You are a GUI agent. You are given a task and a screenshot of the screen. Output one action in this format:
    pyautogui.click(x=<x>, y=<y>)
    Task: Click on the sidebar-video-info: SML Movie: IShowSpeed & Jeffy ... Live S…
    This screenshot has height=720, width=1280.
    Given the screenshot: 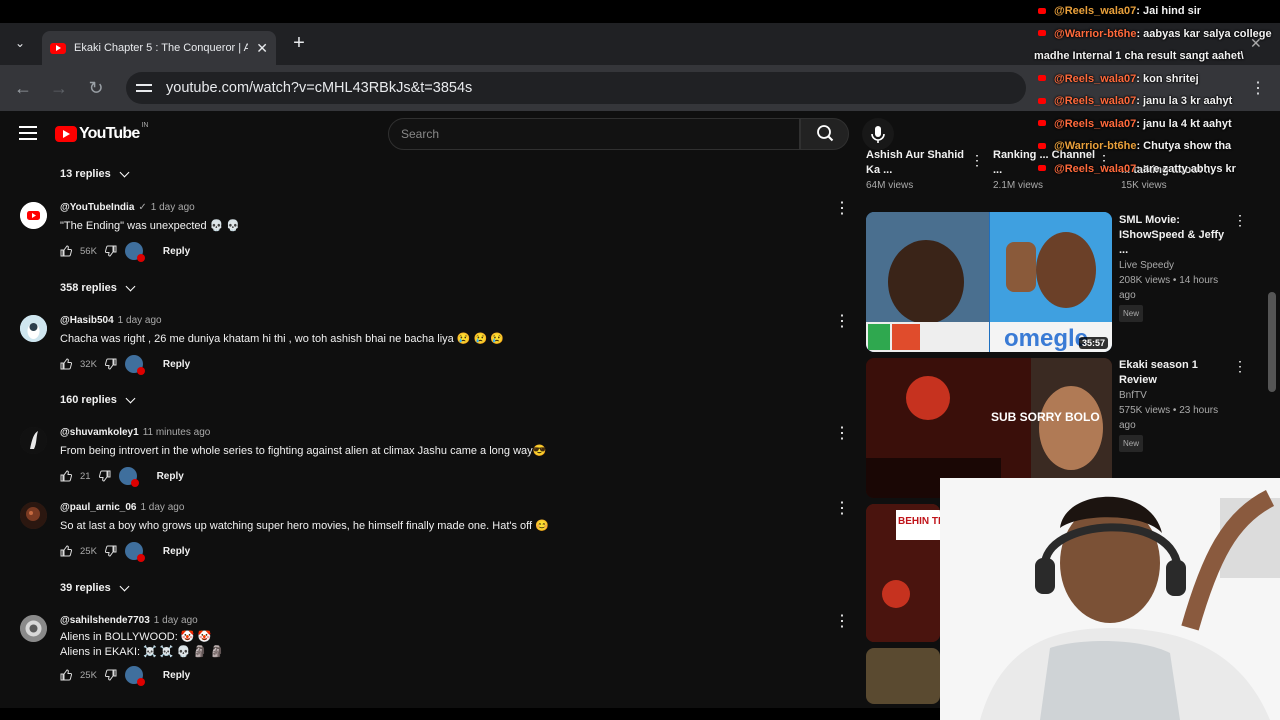 What is the action you would take?
    pyautogui.click(x=1175, y=267)
    